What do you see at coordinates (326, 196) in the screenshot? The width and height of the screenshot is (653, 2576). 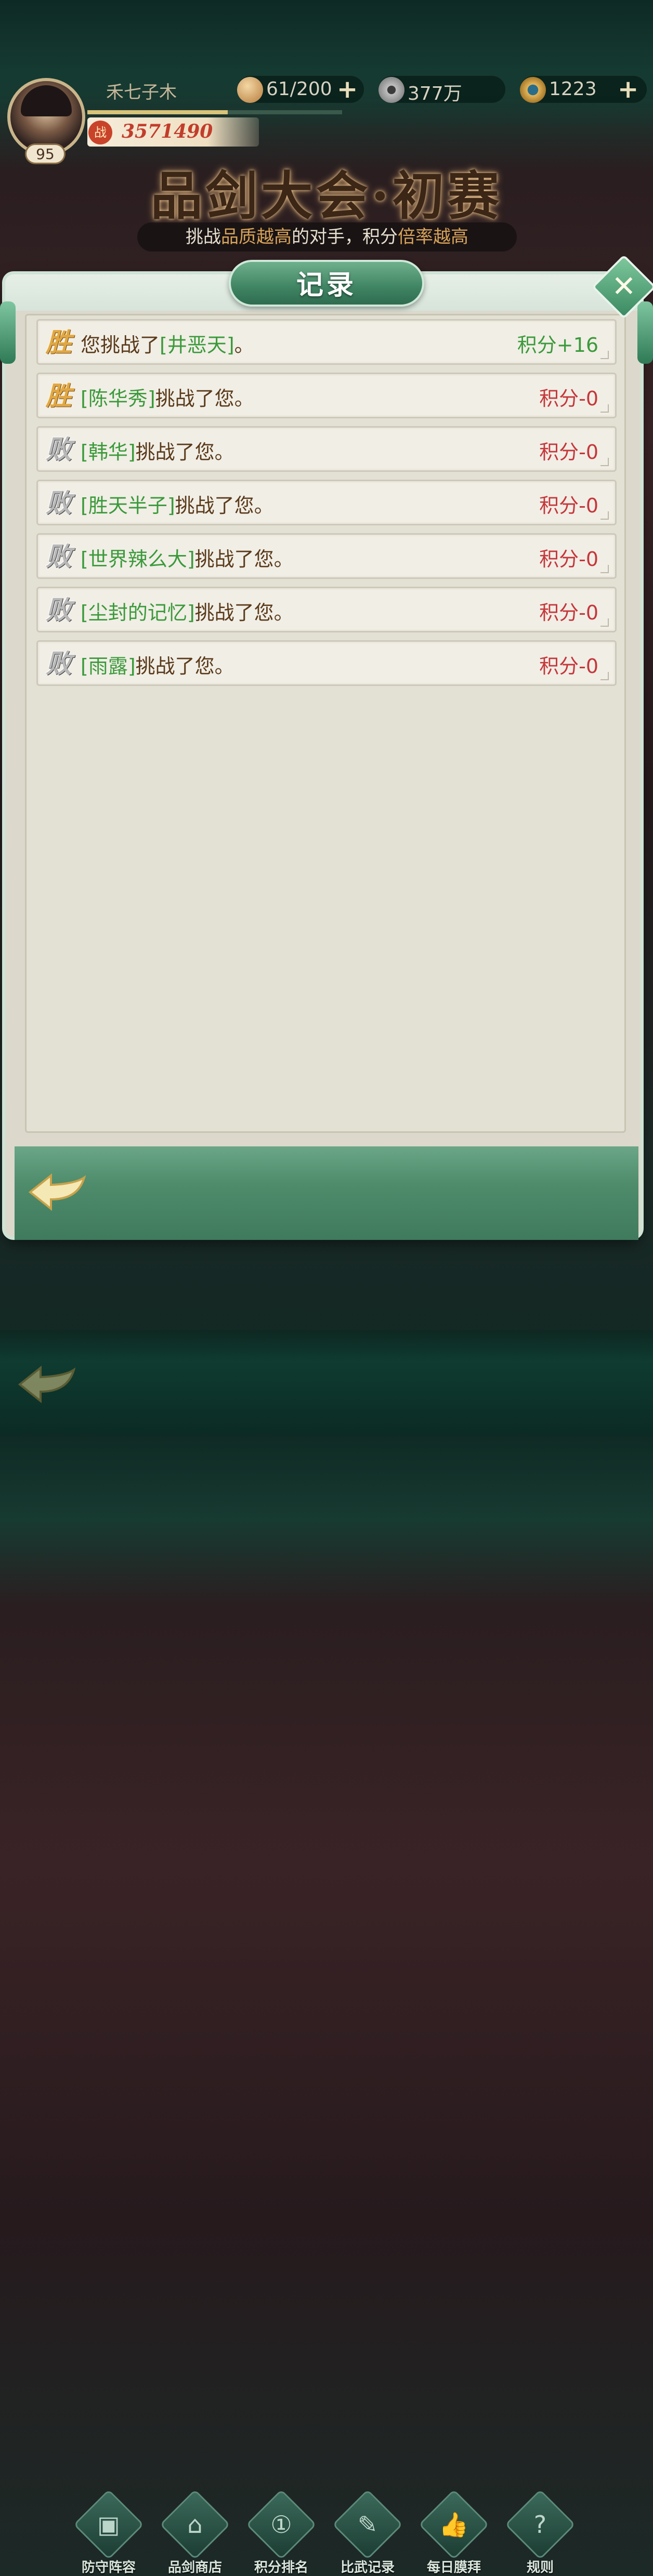 I see `banner-title: 品剑大会·初赛` at bounding box center [326, 196].